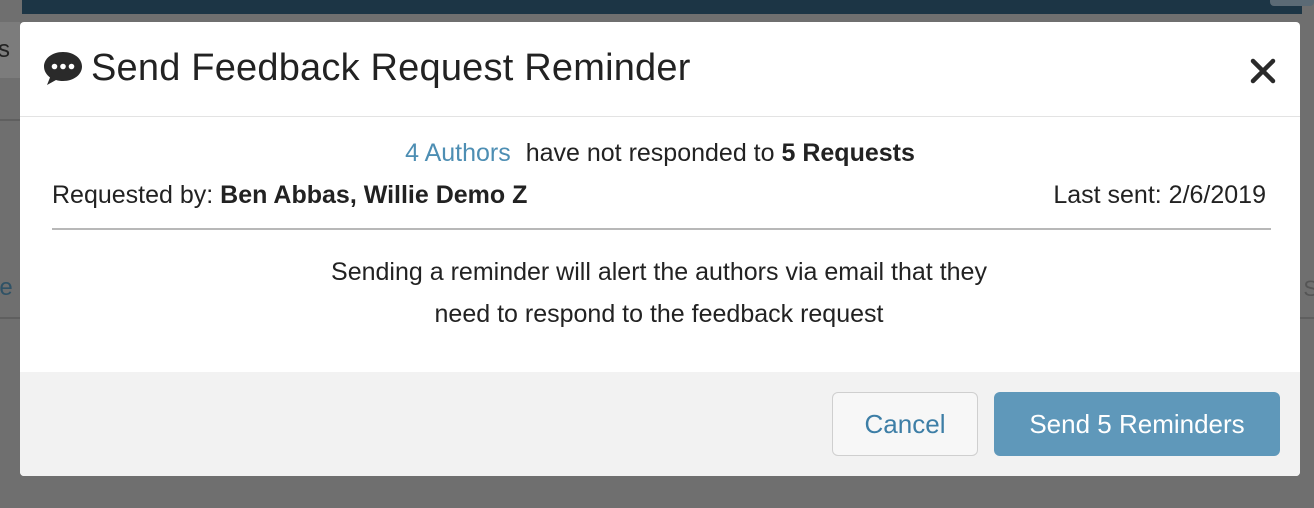 This screenshot has height=508, width=1314. What do you see at coordinates (659, 314) in the screenshot?
I see `message-line: need to respond to the feedback request` at bounding box center [659, 314].